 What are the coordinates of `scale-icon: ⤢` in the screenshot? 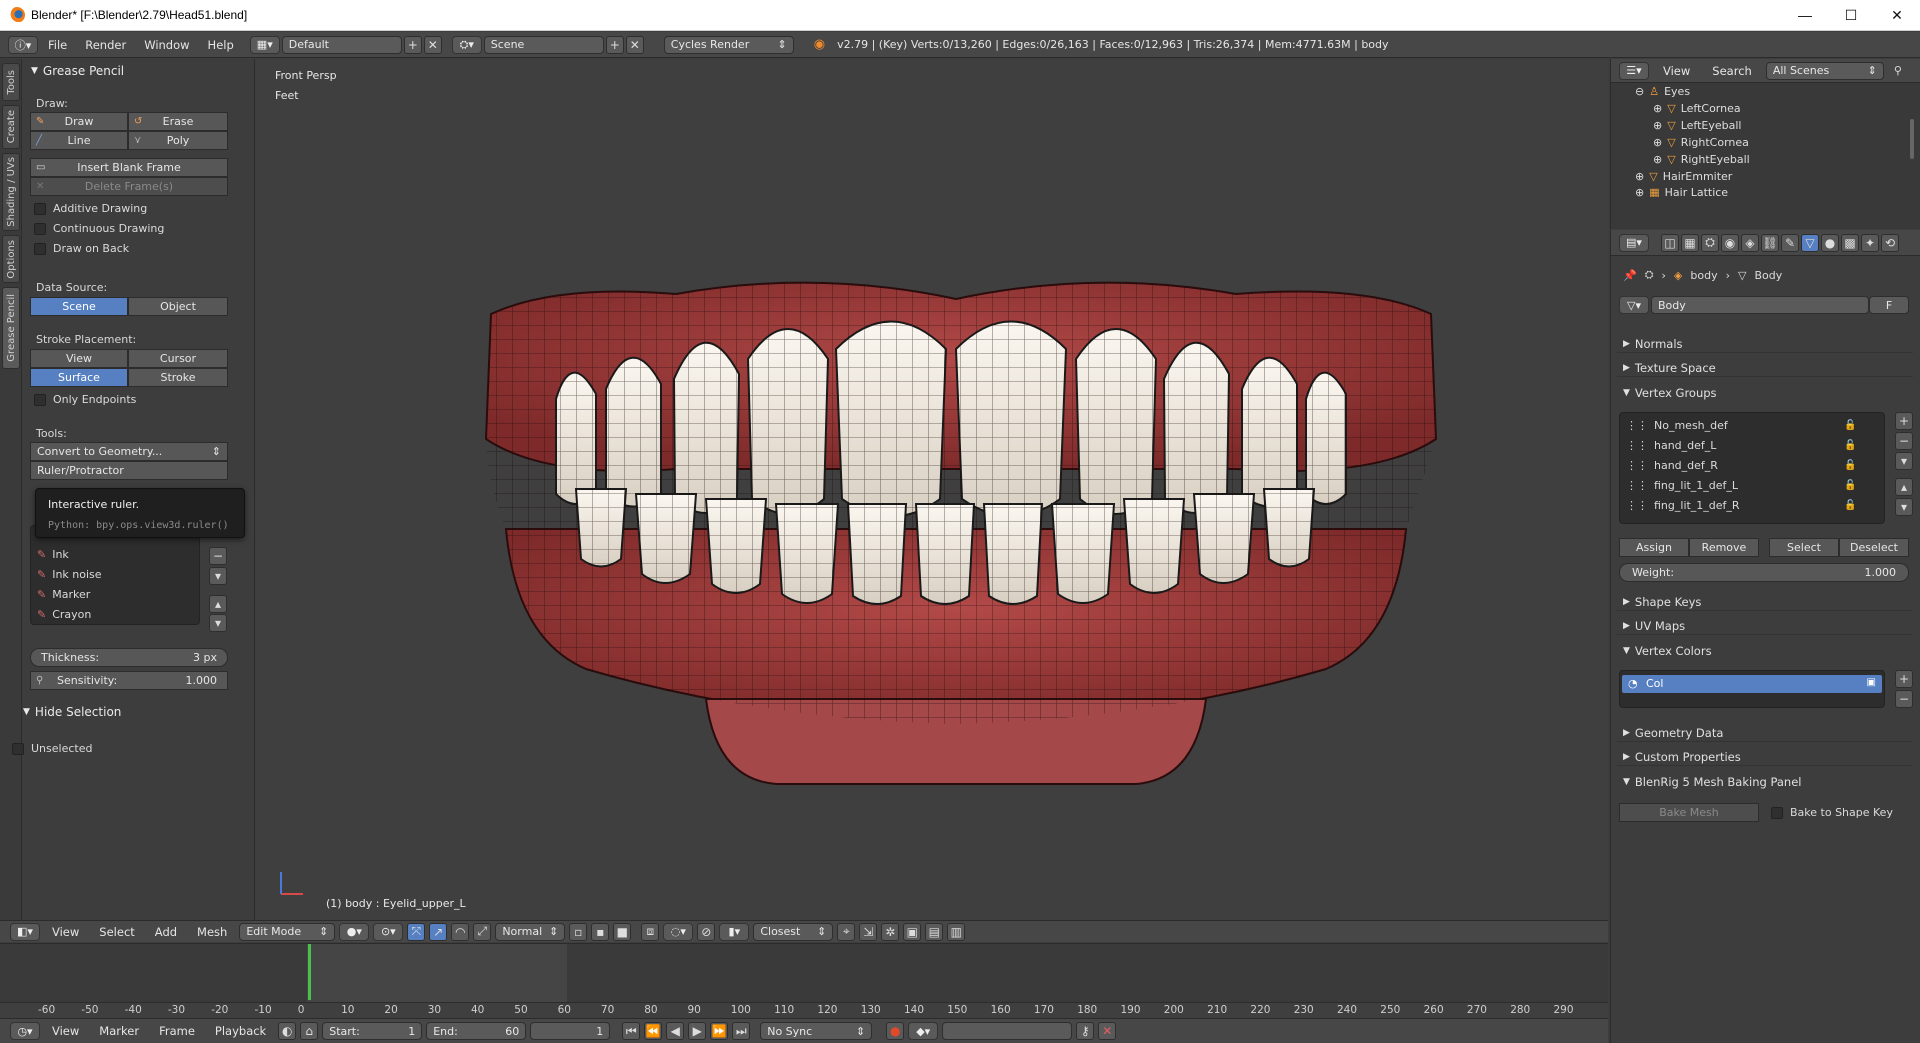 It's located at (482, 931).